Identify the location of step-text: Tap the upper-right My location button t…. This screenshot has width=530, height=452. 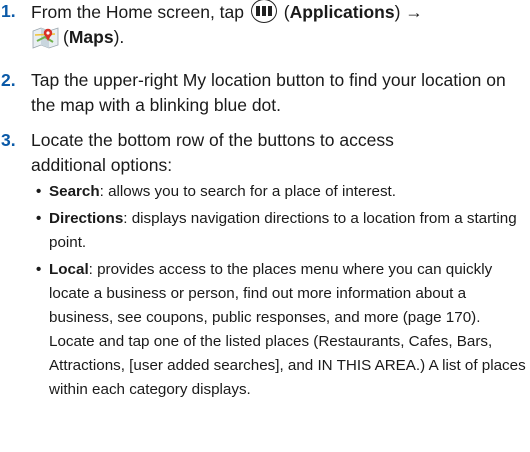
(268, 92).